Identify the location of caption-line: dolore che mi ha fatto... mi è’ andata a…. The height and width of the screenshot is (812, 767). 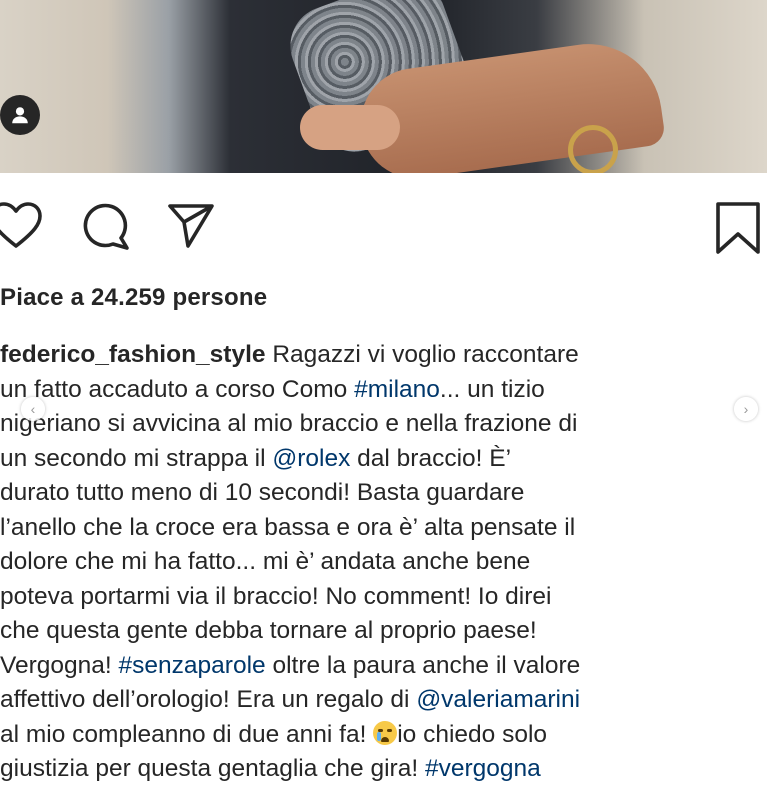
(380, 562).